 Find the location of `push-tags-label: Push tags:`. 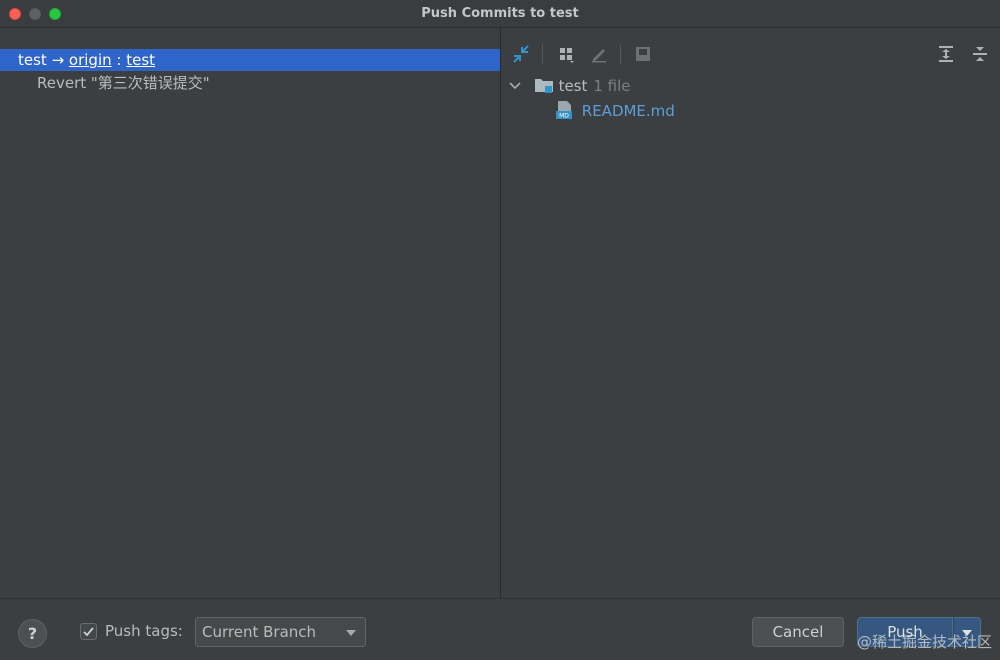

push-tags-label: Push tags: is located at coordinates (144, 631).